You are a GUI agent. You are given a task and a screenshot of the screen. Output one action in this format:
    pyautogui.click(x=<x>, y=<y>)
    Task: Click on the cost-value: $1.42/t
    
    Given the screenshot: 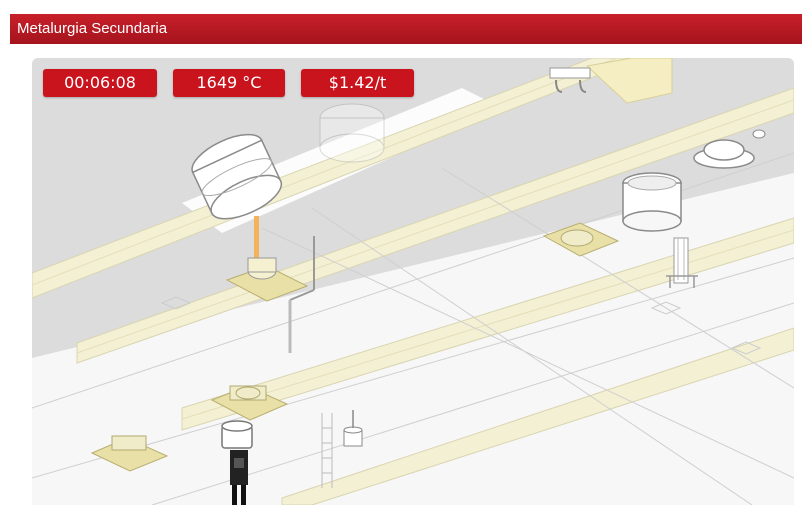 What is the action you would take?
    pyautogui.click(x=357, y=82)
    